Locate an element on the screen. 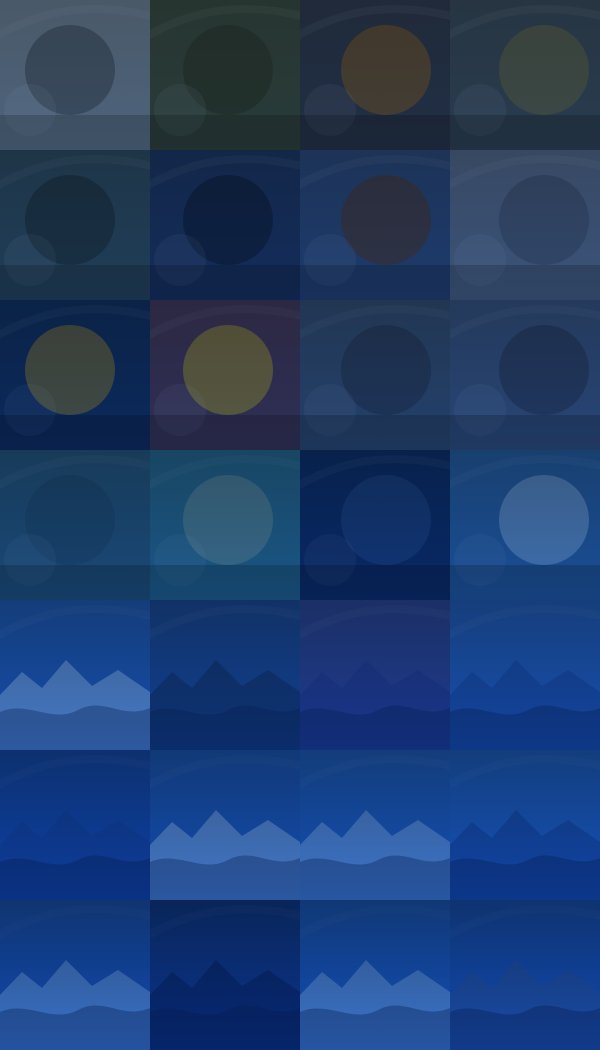  boy-microphone-photo is located at coordinates (525, 525).